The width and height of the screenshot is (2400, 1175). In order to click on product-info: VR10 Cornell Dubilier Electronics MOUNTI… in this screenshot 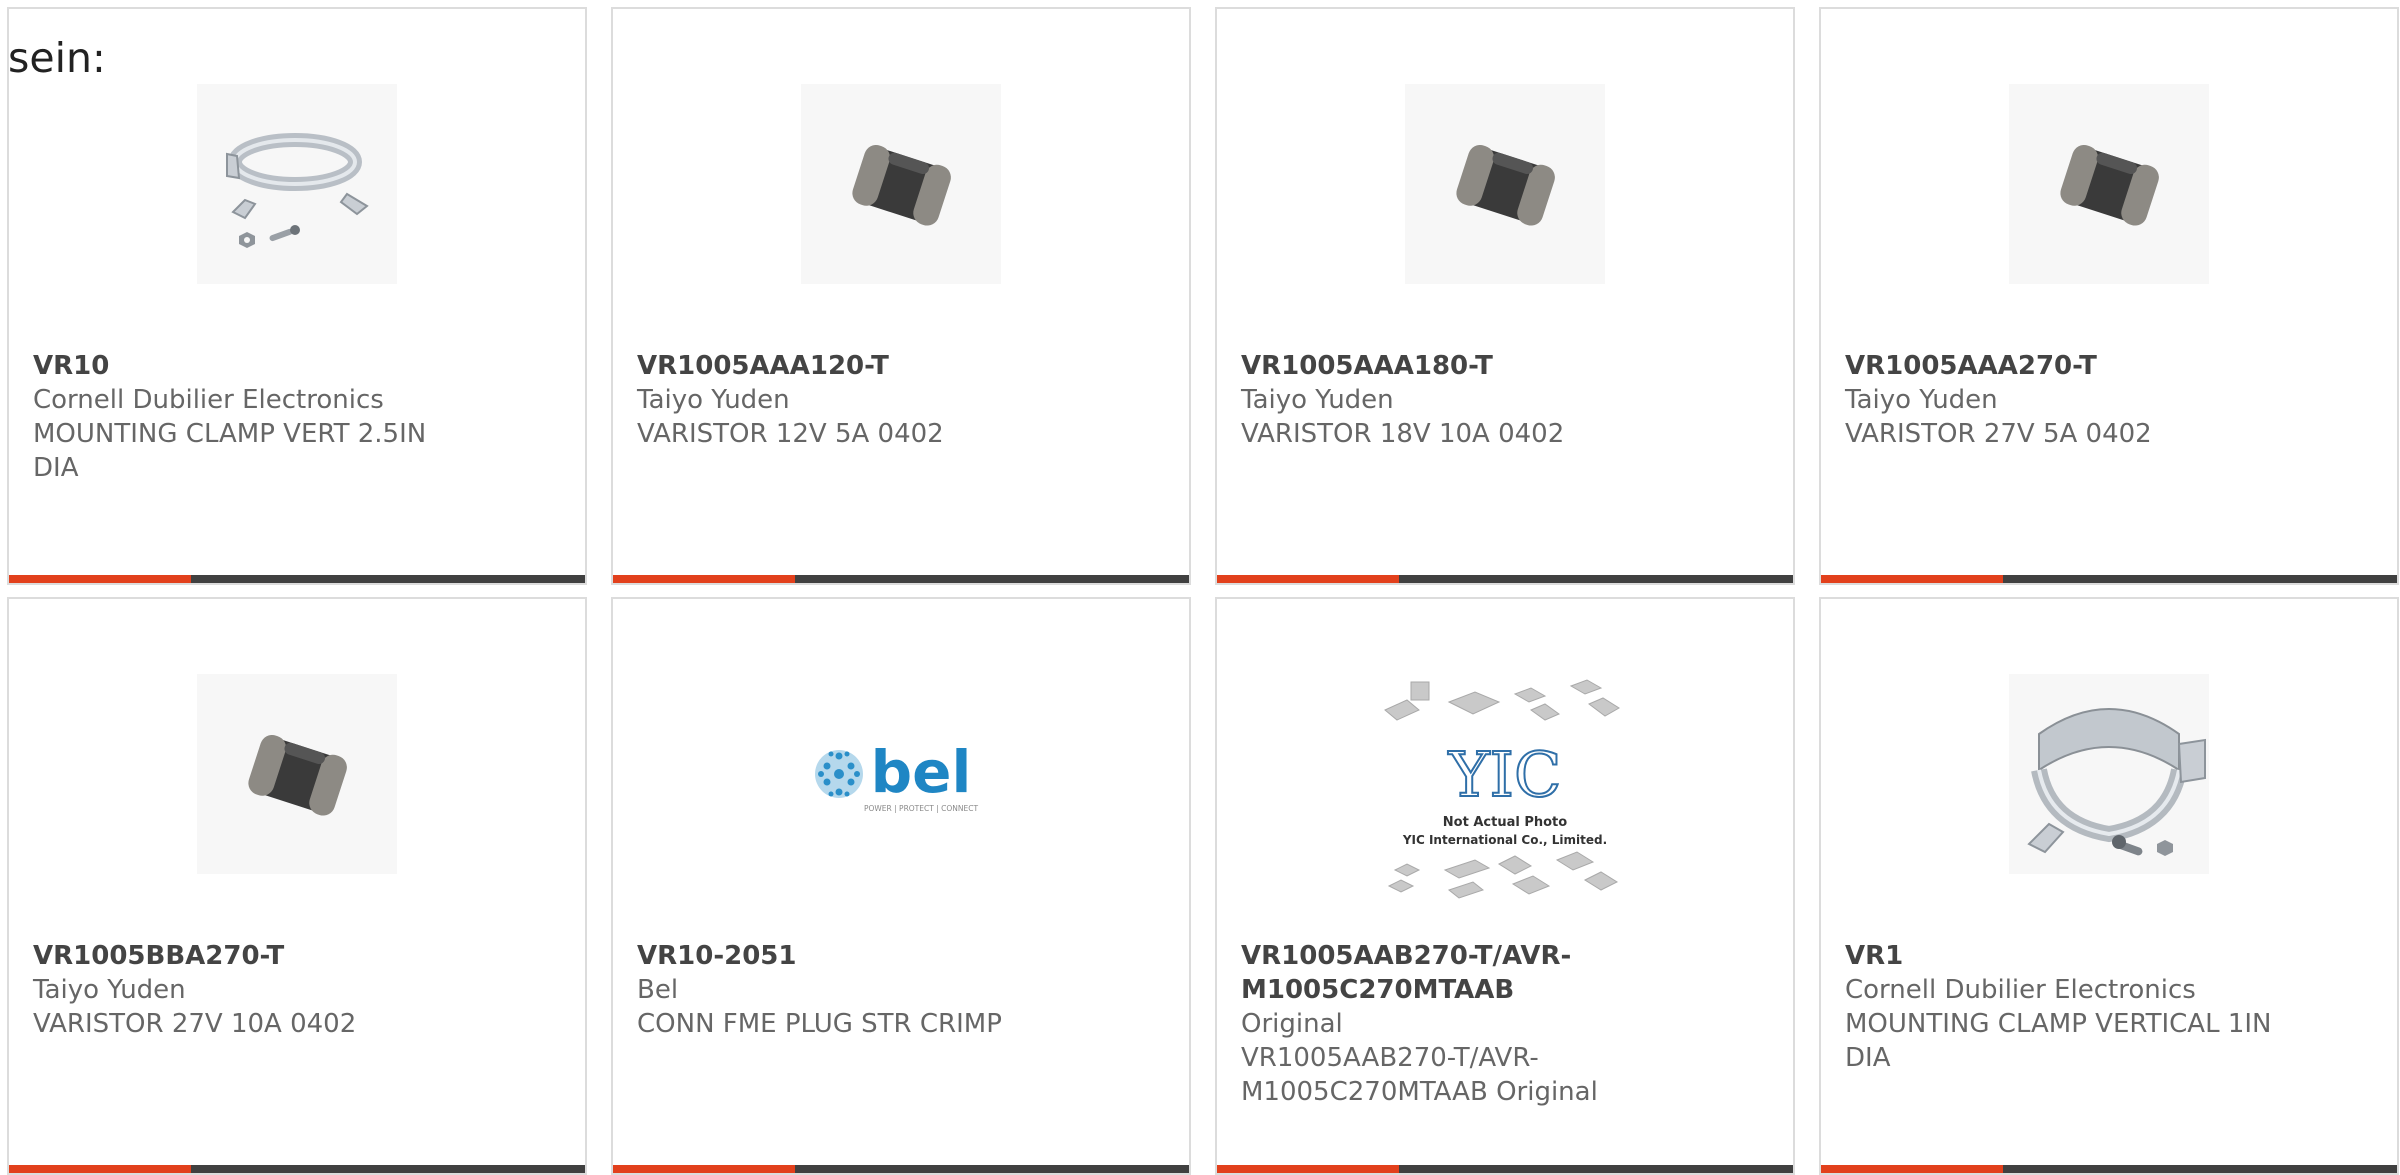, I will do `click(253, 417)`.